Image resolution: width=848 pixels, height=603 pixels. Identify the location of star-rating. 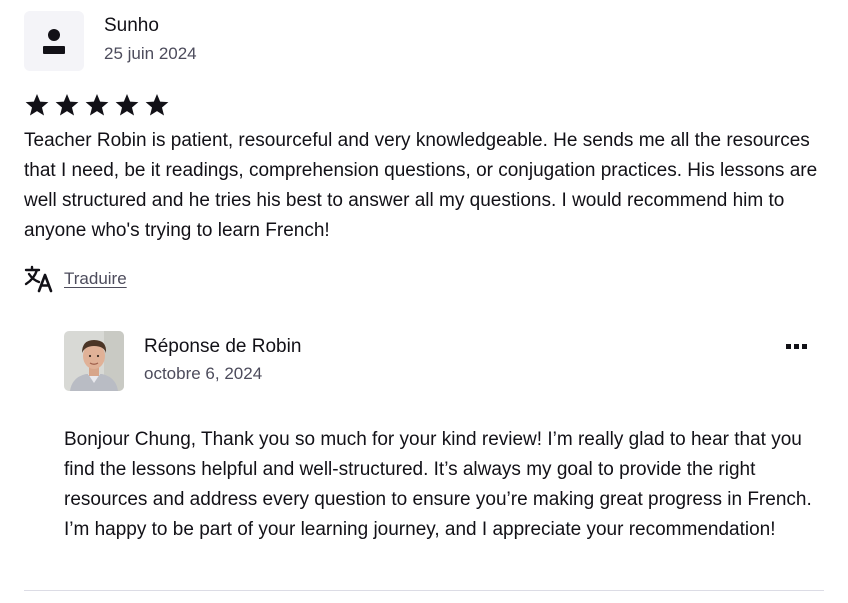
(424, 105).